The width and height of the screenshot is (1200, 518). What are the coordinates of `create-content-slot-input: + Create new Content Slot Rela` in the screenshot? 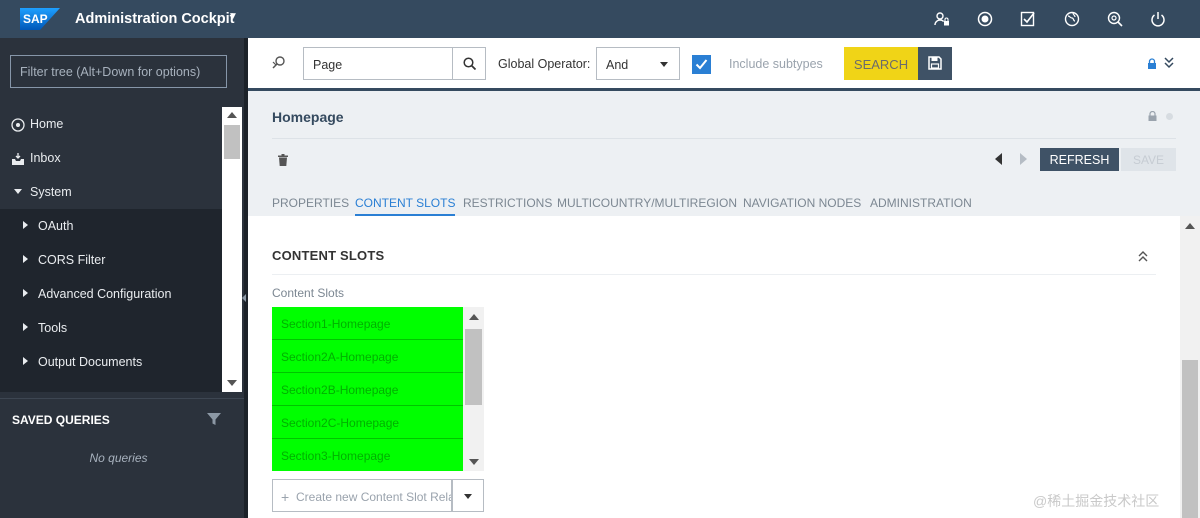 It's located at (362, 495).